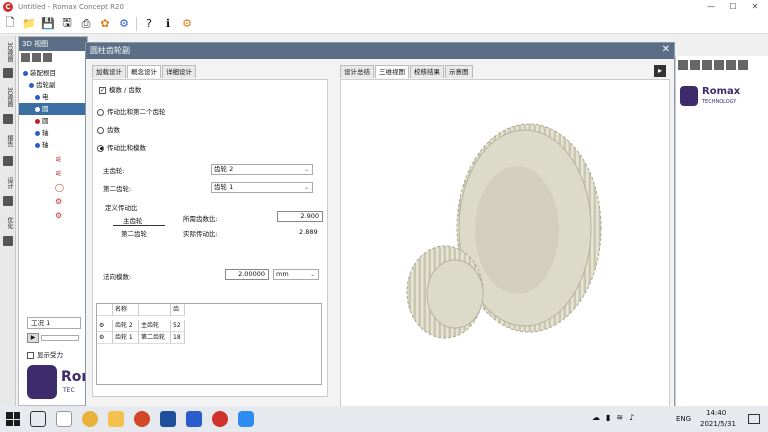 Image resolution: width=768 pixels, height=432 pixels. What do you see at coordinates (25, 57) in the screenshot?
I see `select-icon` at bounding box center [25, 57].